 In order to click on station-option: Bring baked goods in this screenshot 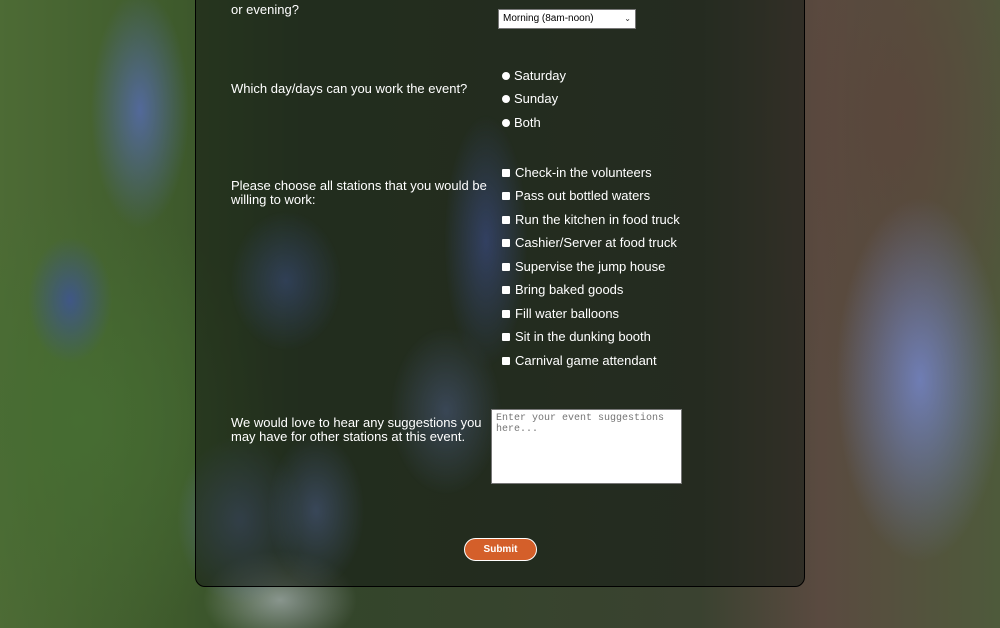, I will do `click(562, 290)`.